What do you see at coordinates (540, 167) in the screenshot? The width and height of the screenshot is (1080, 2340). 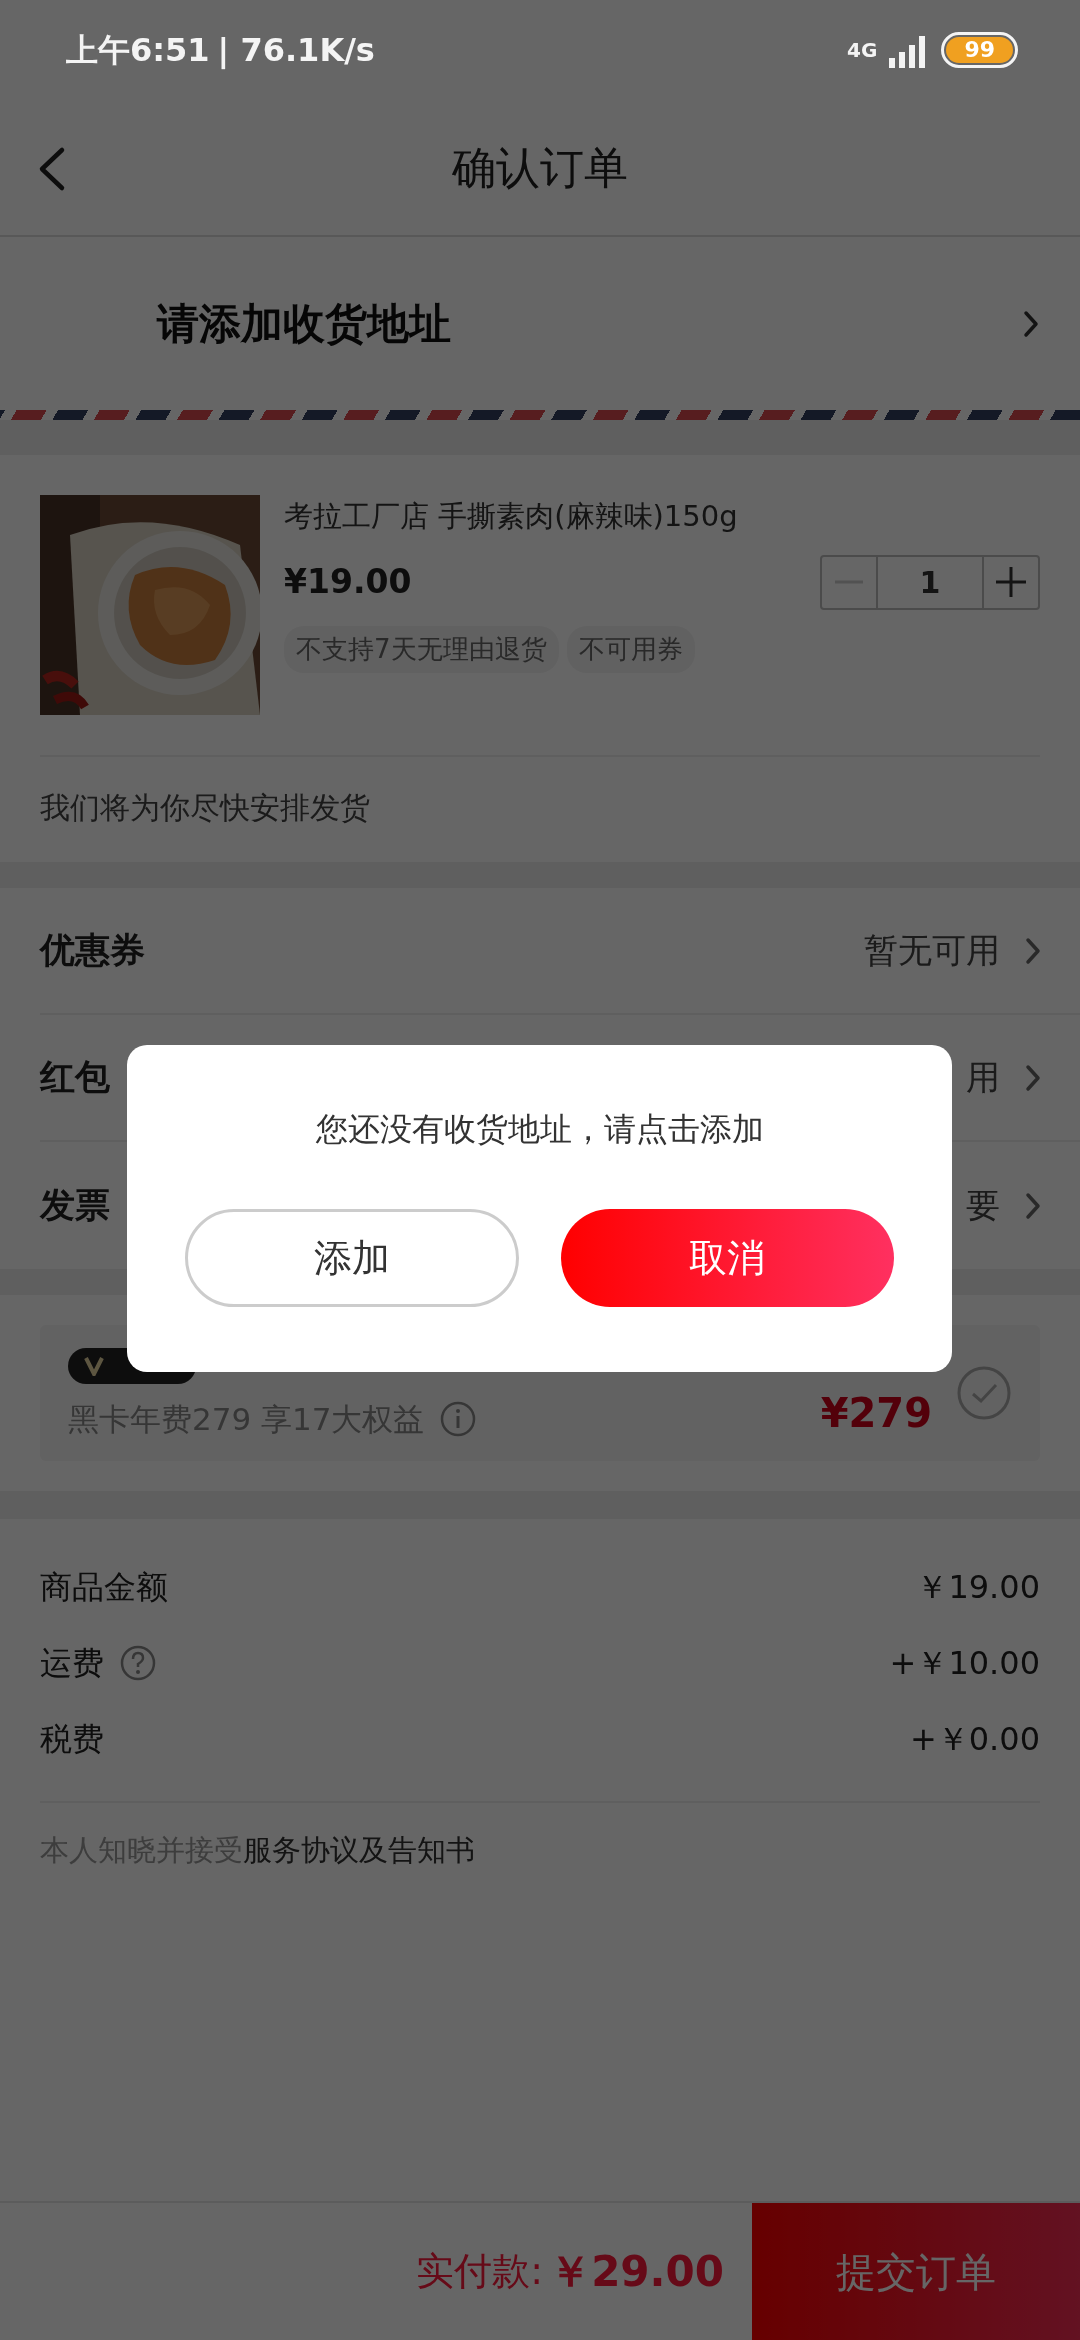 I see `page-title: 确认订单` at bounding box center [540, 167].